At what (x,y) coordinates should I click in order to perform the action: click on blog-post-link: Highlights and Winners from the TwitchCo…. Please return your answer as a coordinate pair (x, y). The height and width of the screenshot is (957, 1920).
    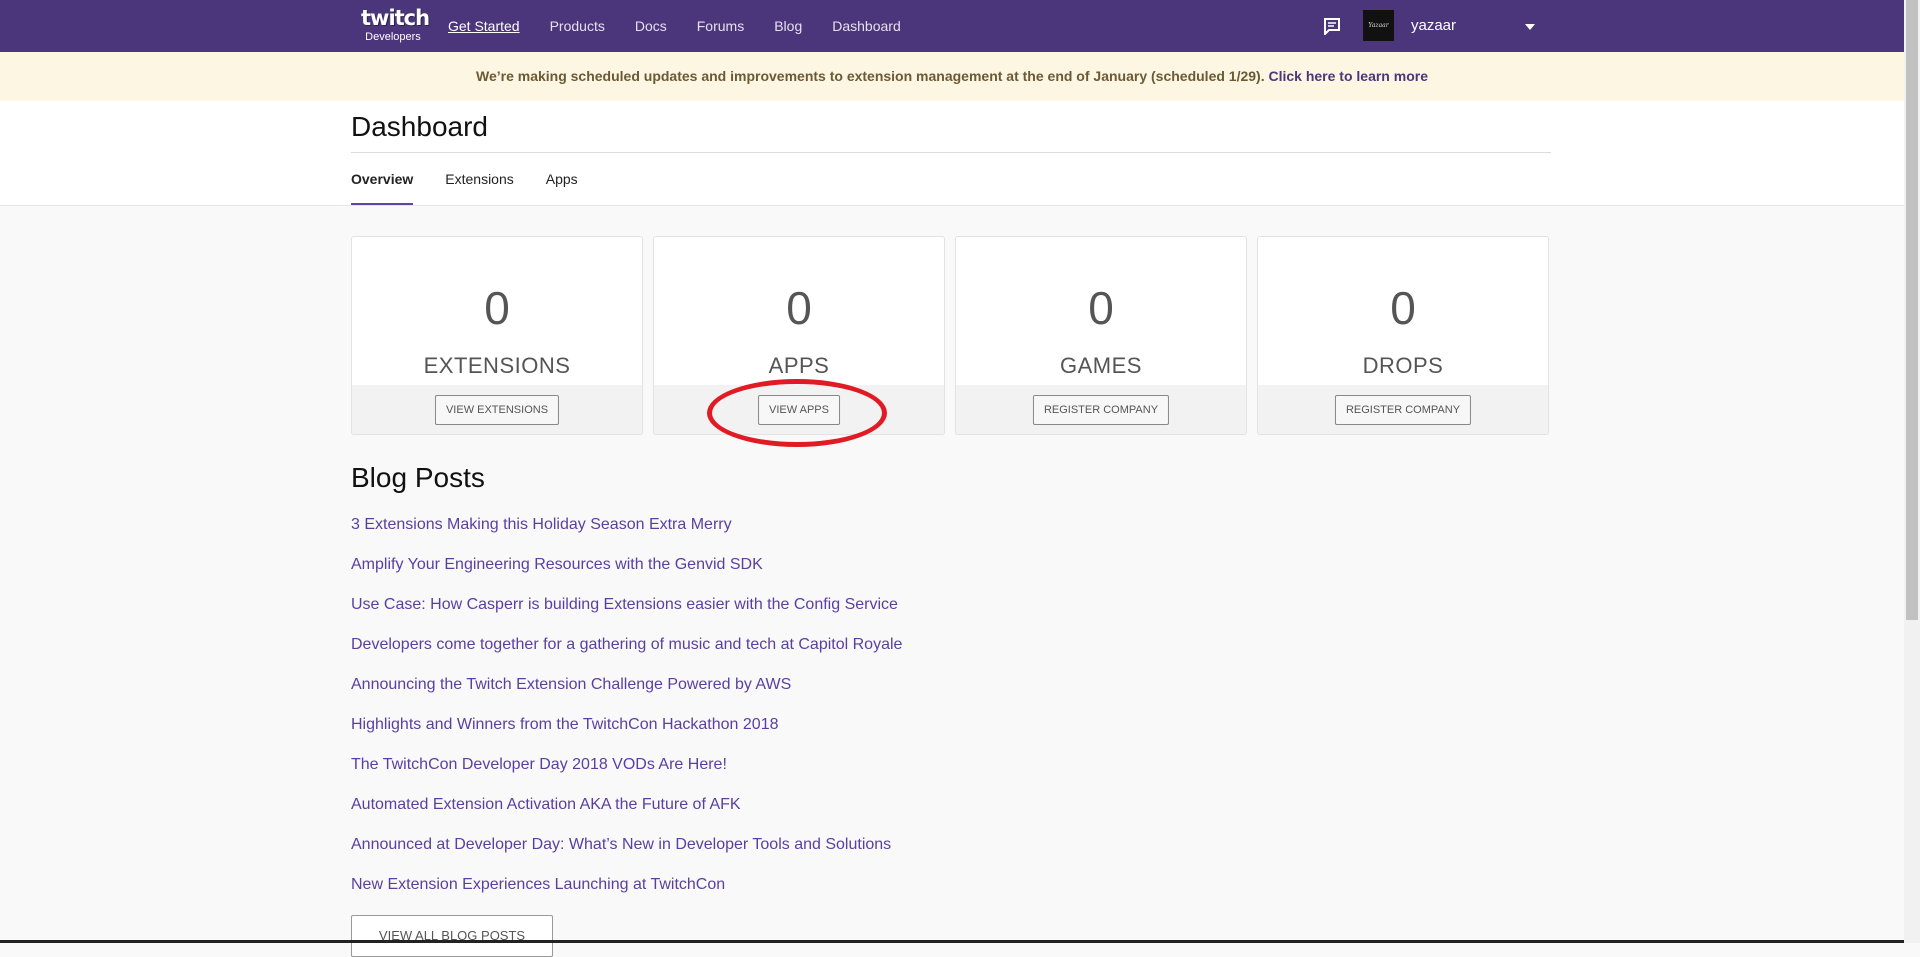
    Looking at the image, I should click on (564, 724).